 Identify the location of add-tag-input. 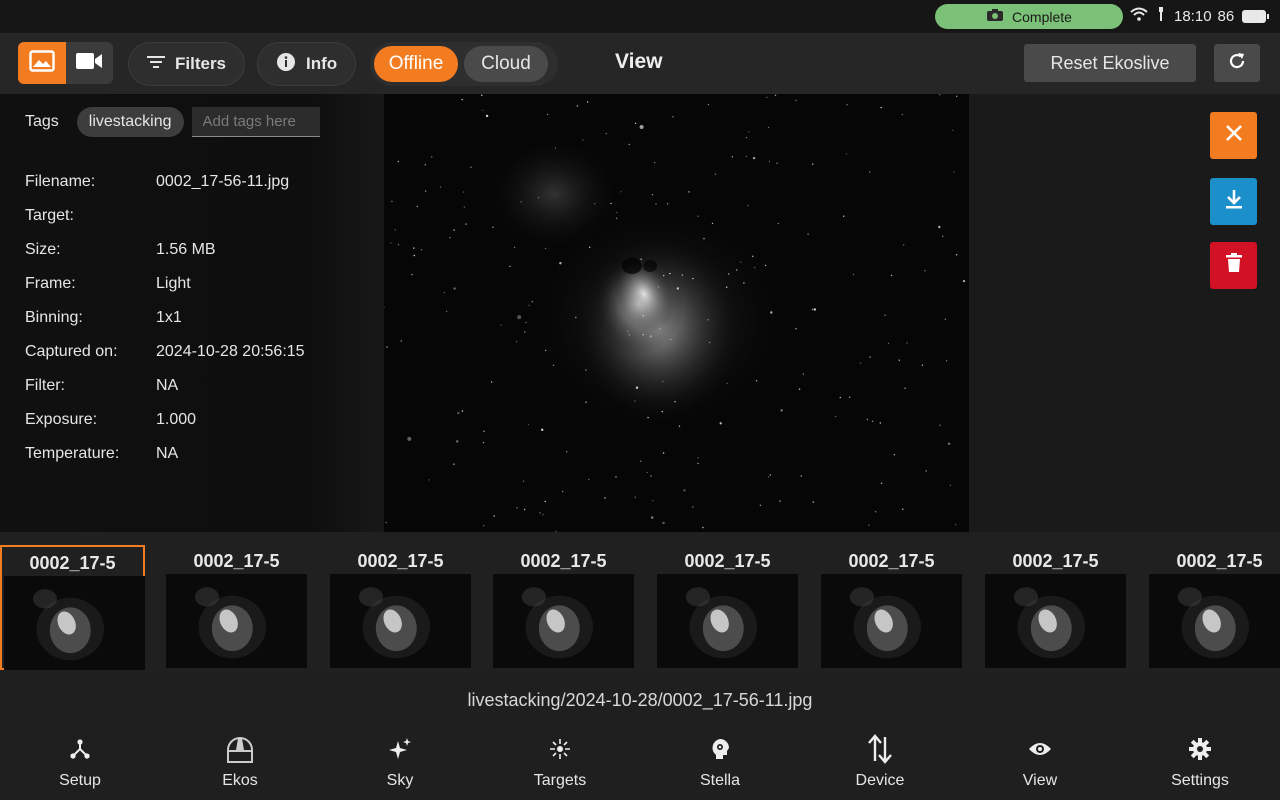
(255, 122).